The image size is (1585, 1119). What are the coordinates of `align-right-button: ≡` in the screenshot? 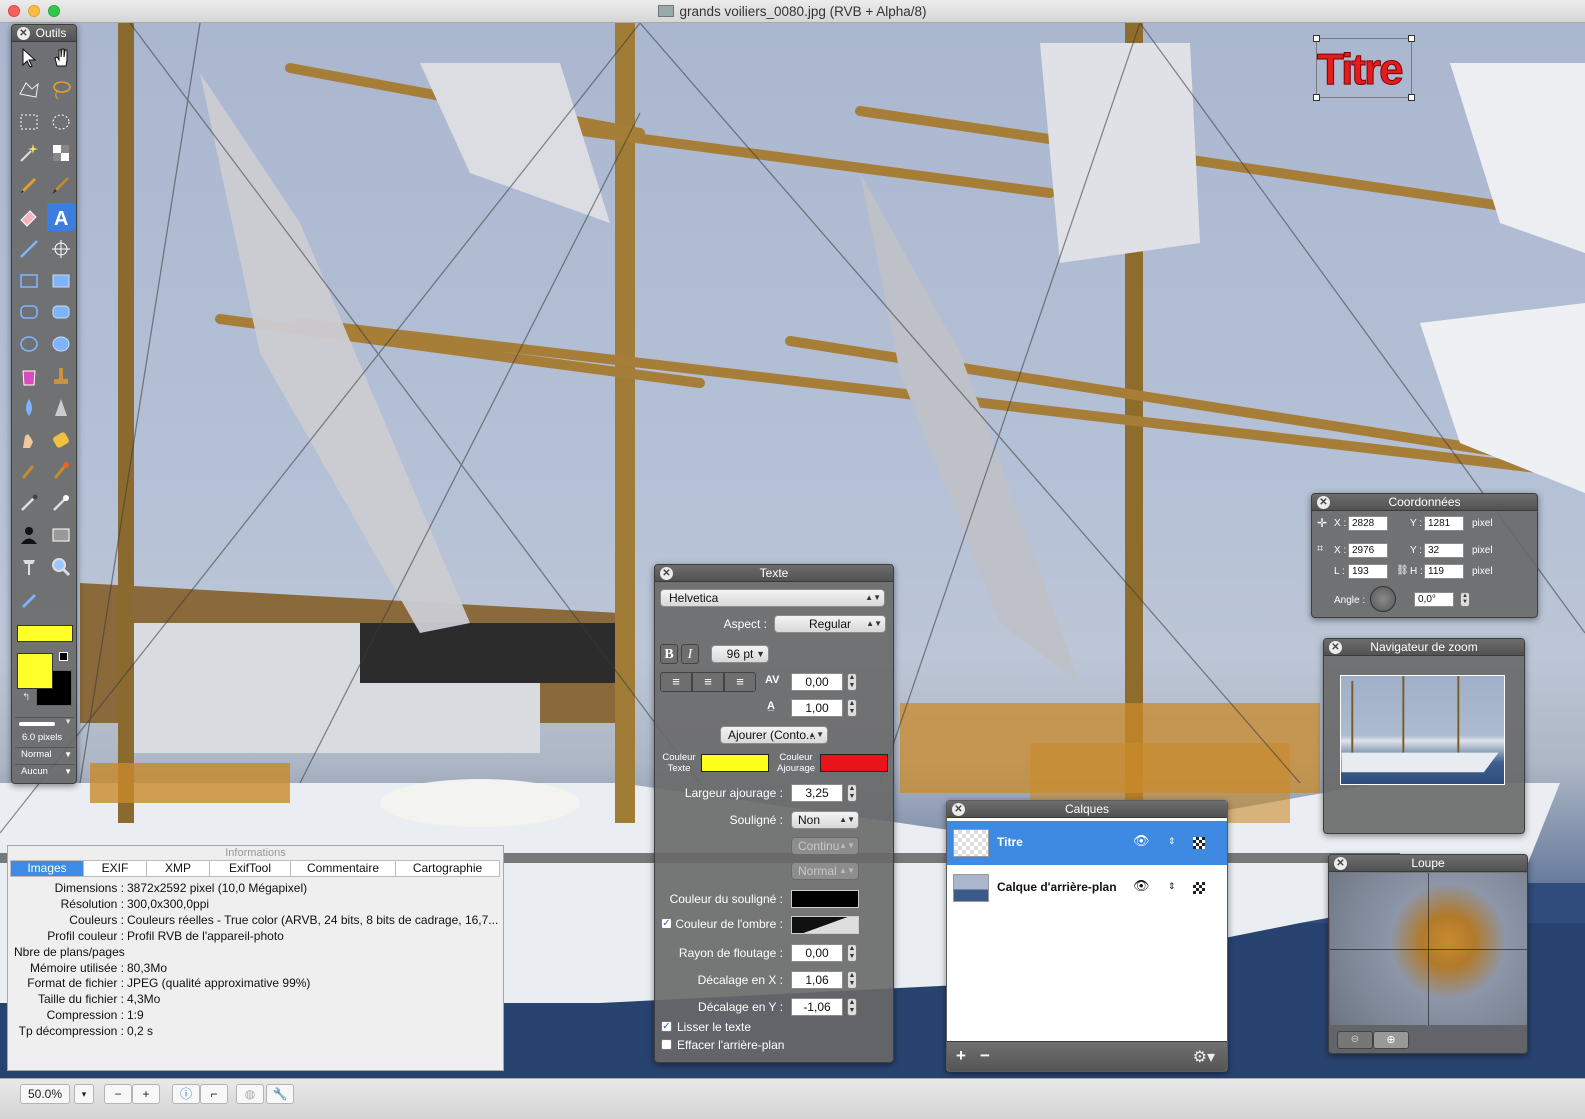 It's located at (740, 682).